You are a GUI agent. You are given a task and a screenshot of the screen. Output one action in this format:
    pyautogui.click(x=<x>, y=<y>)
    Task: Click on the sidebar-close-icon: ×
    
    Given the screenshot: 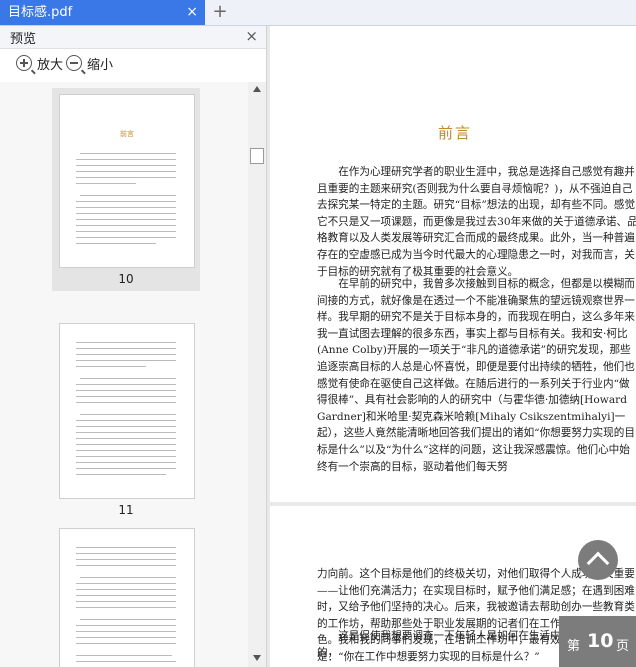 What is the action you would take?
    pyautogui.click(x=251, y=36)
    